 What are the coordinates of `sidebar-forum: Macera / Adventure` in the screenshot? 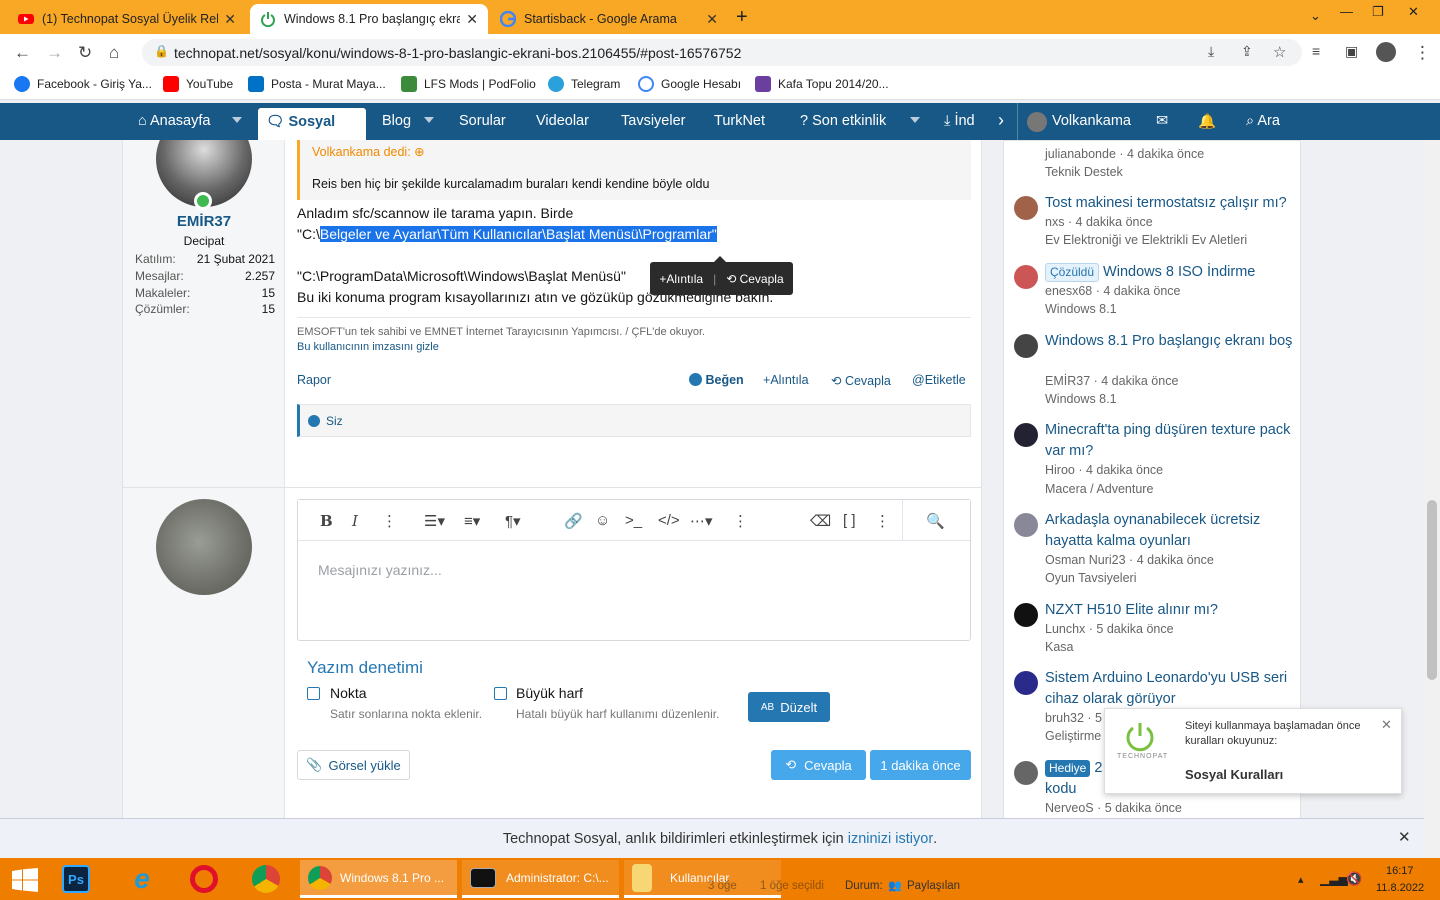 It's located at (1099, 489).